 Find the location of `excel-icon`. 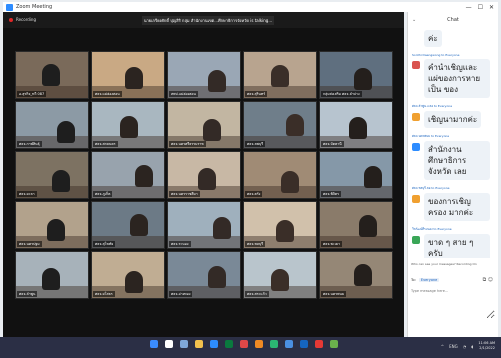

excel-icon is located at coordinates (229, 344).